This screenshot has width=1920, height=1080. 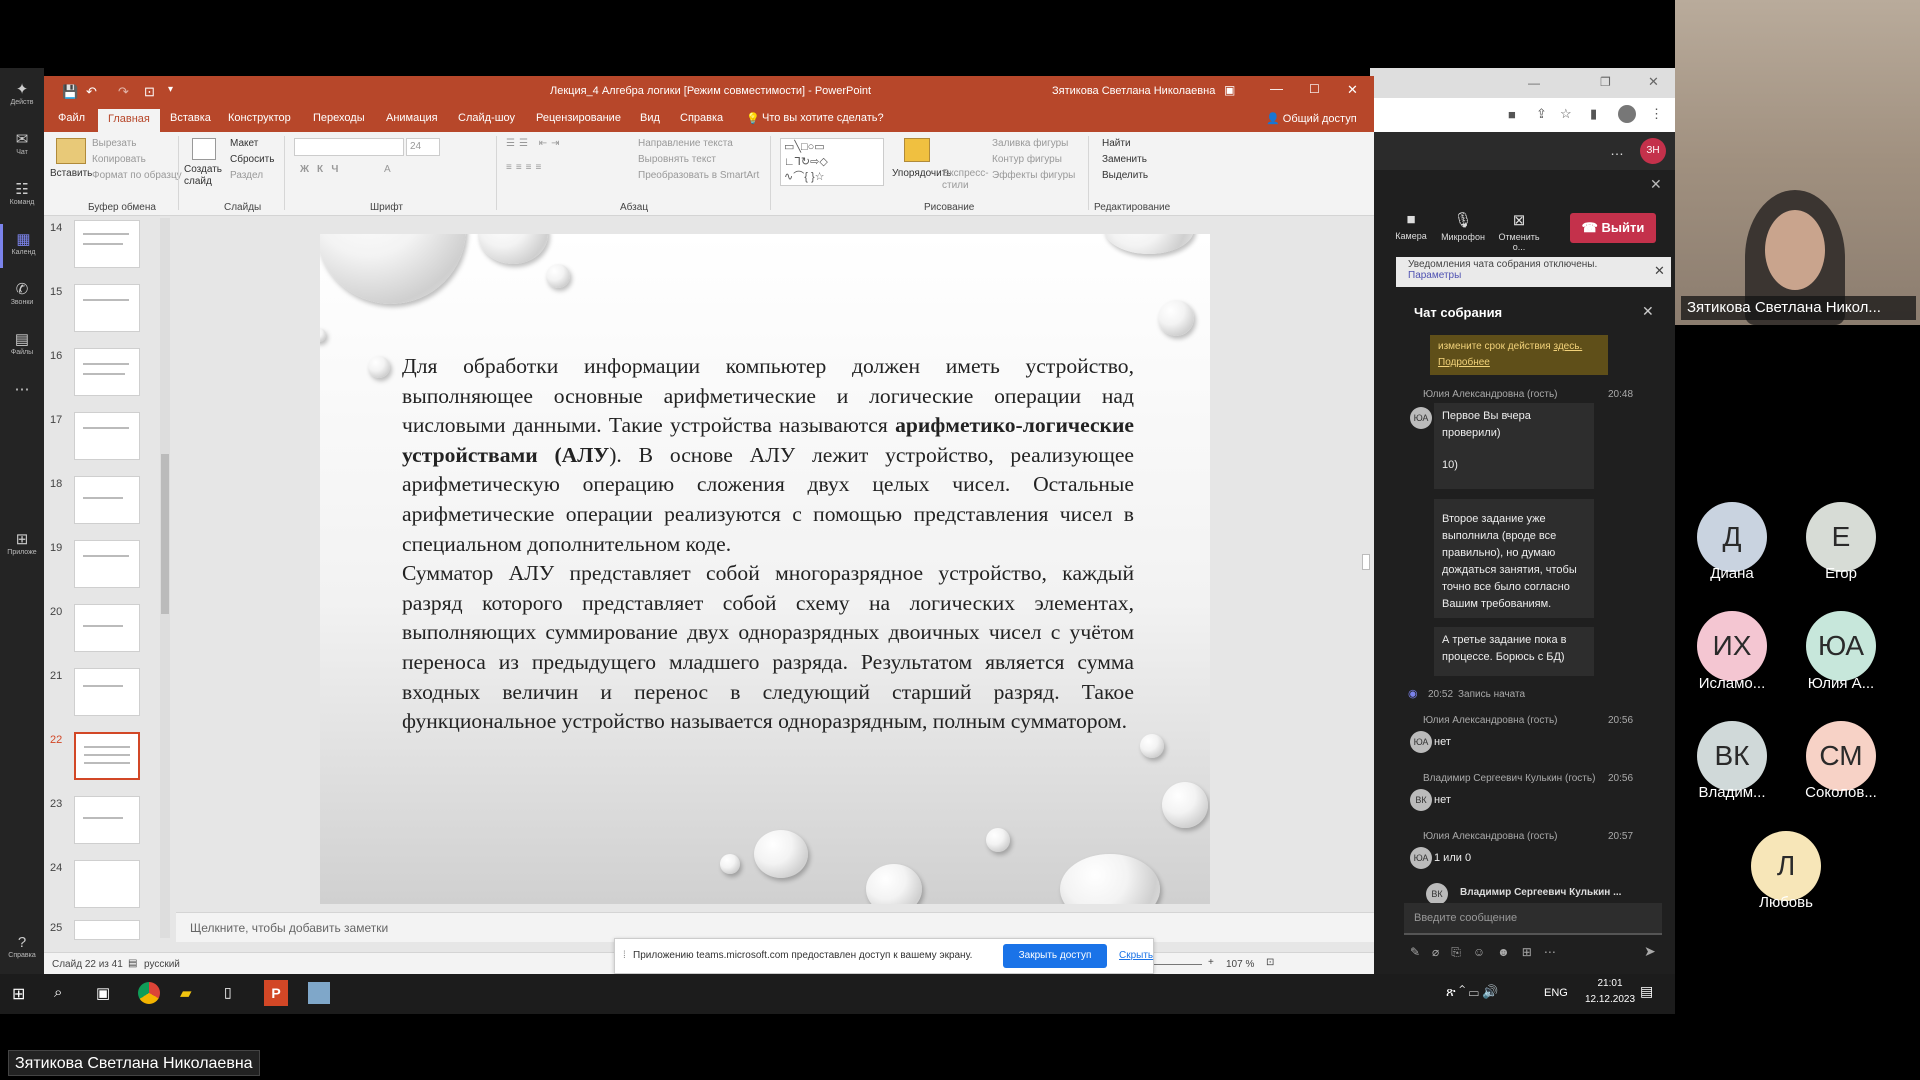 What do you see at coordinates (1841, 756) in the screenshot?
I see `participant-avatar: СМ` at bounding box center [1841, 756].